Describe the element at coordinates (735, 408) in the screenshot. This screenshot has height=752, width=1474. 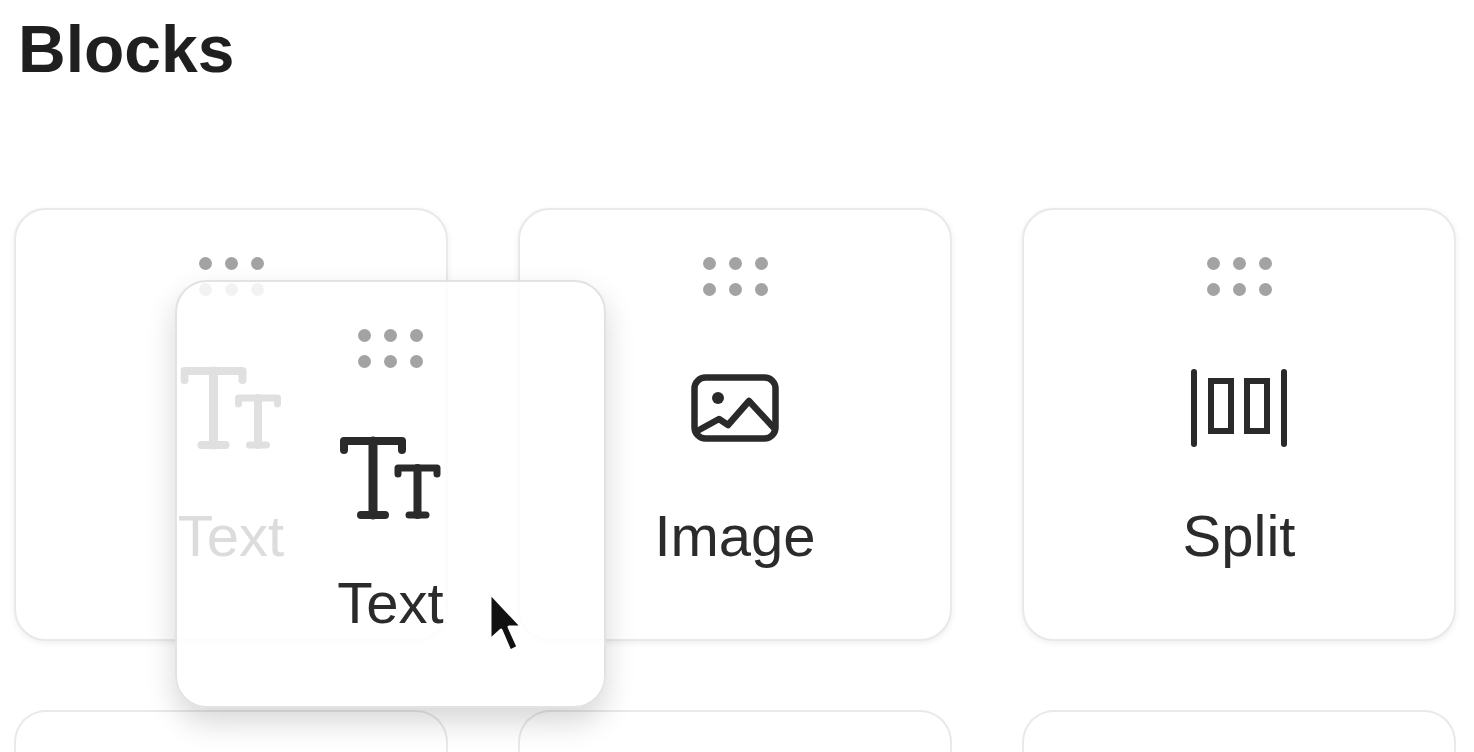
I see `image-icon` at that location.